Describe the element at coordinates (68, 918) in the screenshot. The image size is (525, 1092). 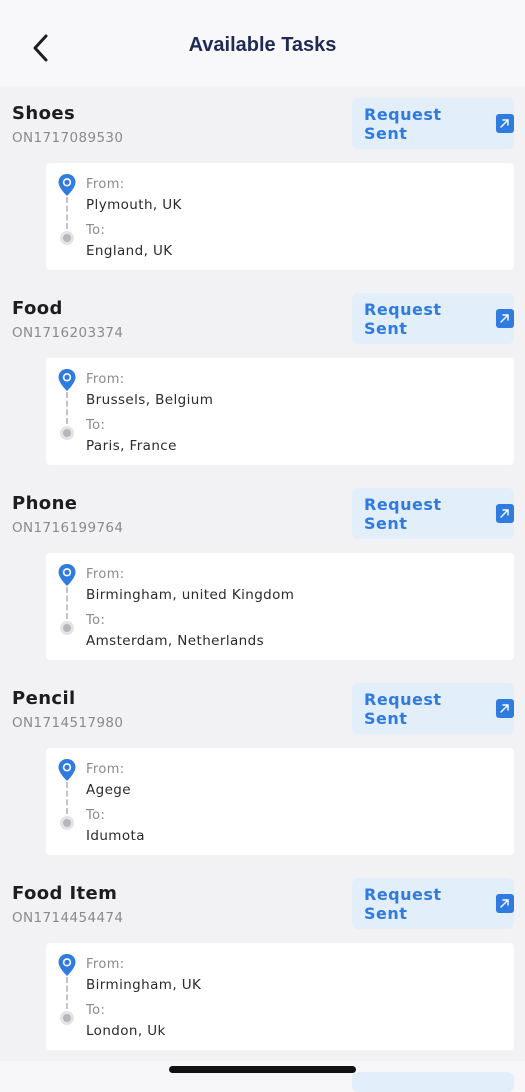
I see `task-id: ON1714454474` at that location.